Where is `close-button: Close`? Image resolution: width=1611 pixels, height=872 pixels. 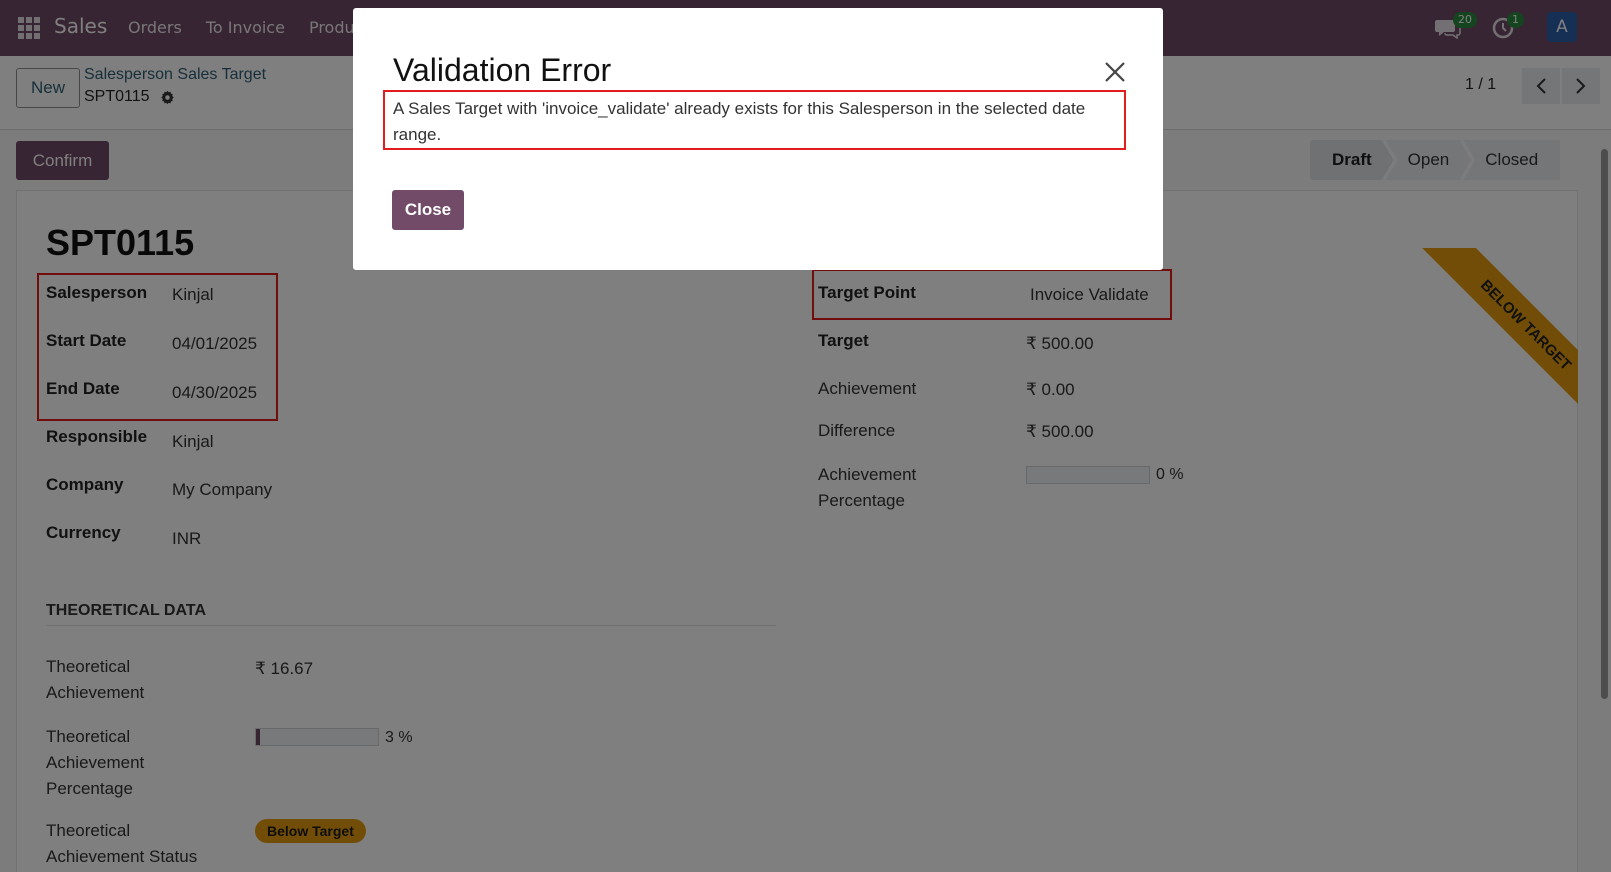 close-button: Close is located at coordinates (428, 210).